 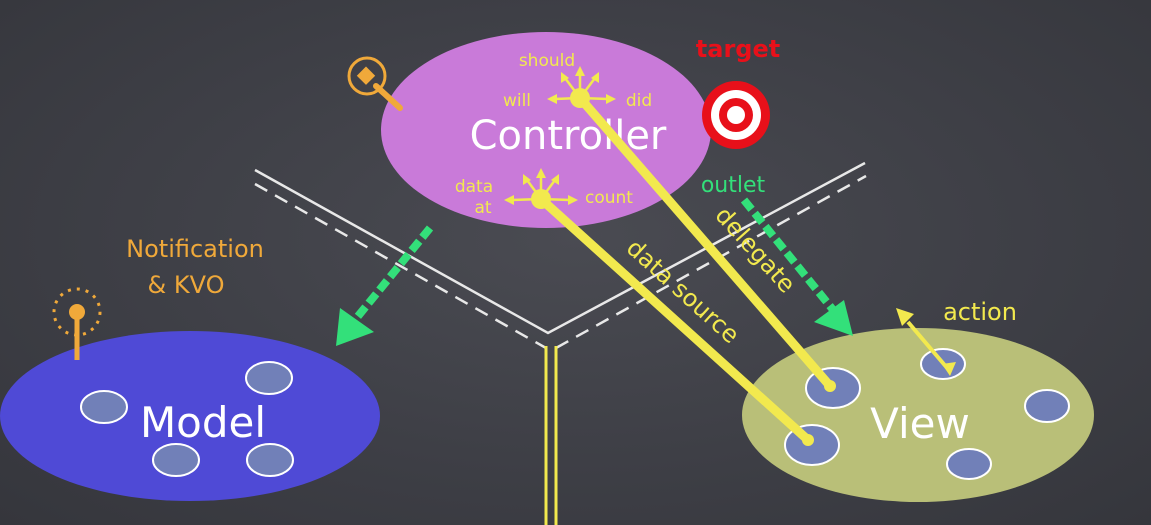 I want to click on controller-title: Controller, so click(x=568, y=136).